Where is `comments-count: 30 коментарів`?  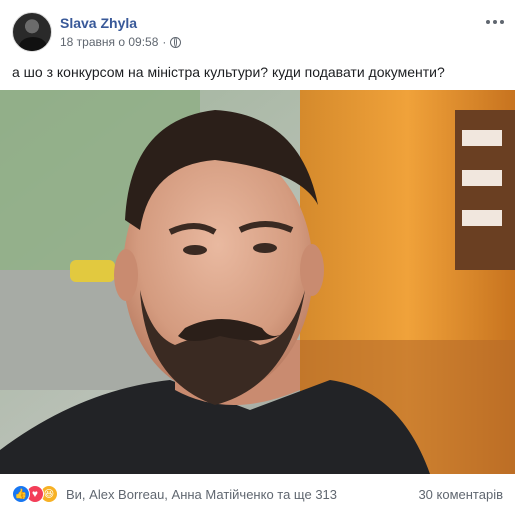 comments-count: 30 коментарів is located at coordinates (460, 494).